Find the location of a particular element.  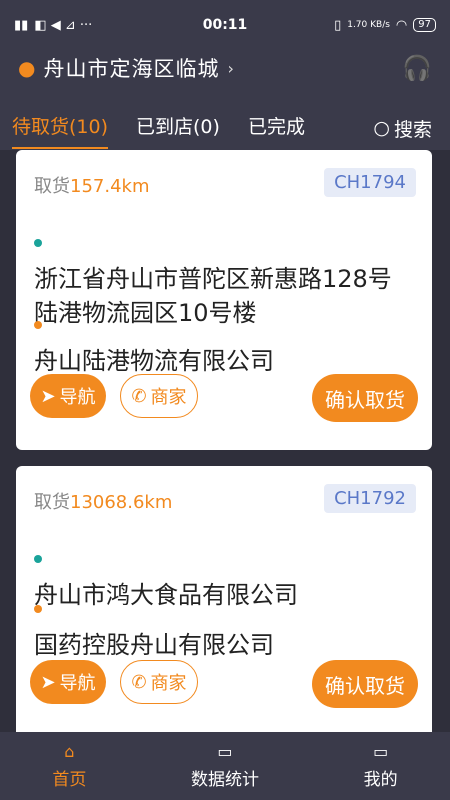

bottom-navigation: ⌂ 首页 ▭ 数据统计 ▭ 我的 is located at coordinates (225, 766).